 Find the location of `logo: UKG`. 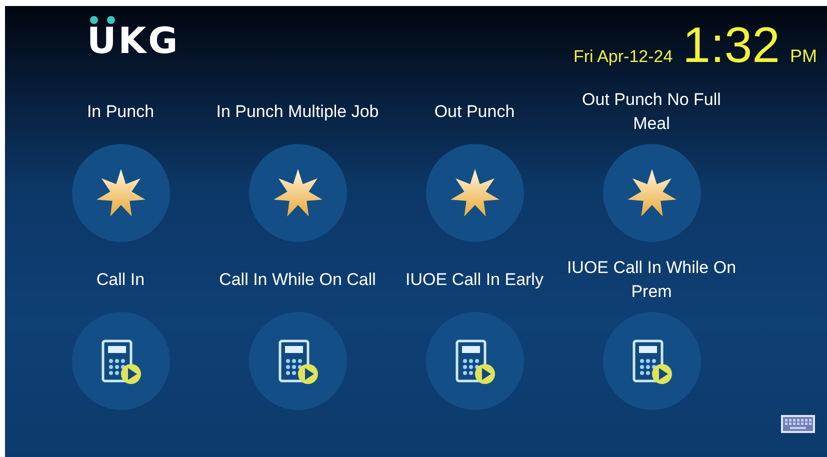

logo: UKG is located at coordinates (133, 42).